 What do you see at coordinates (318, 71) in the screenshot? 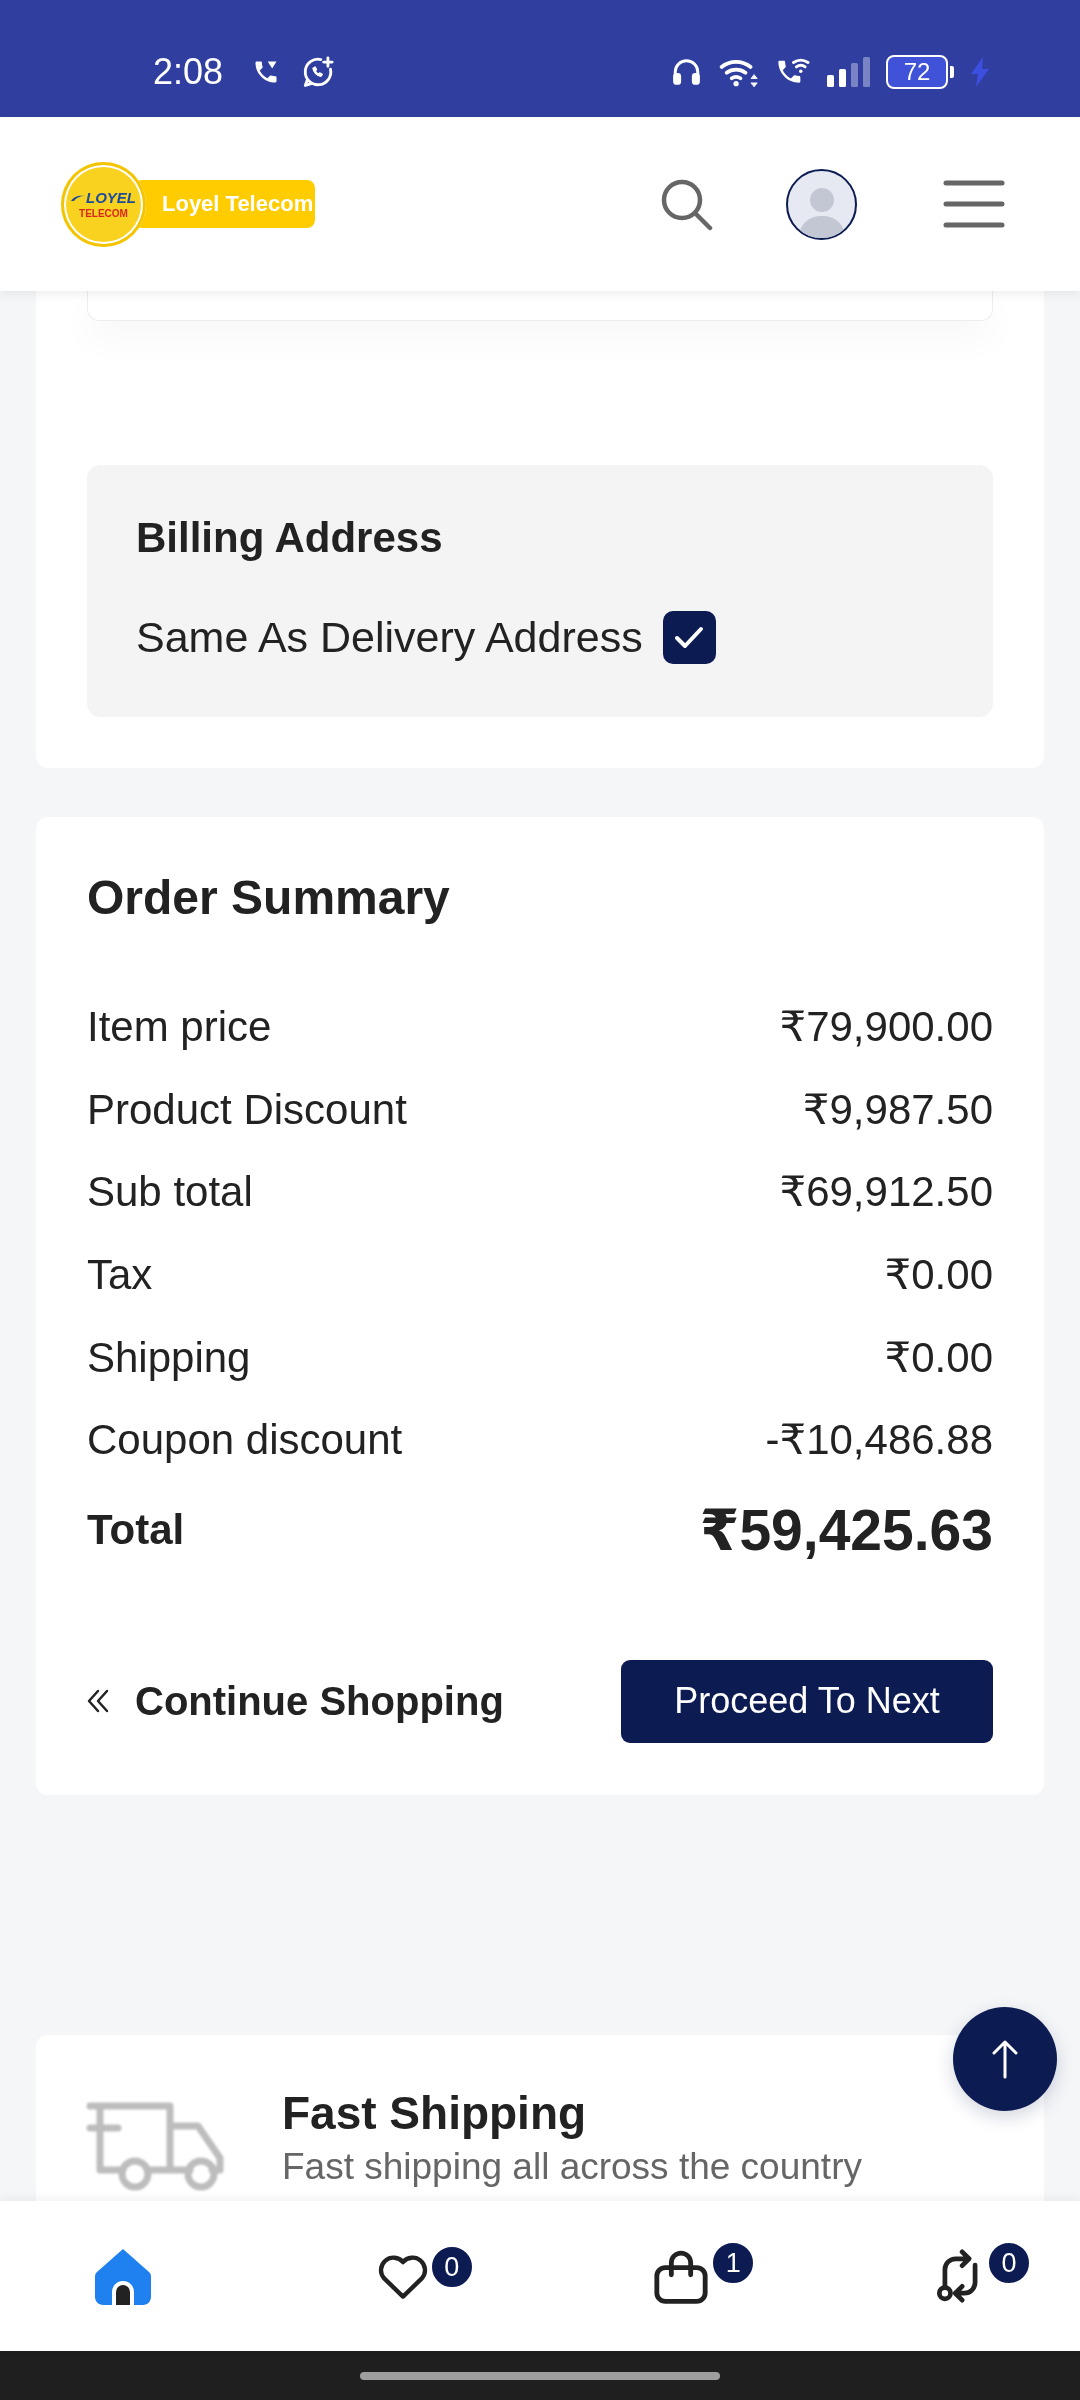
I see `chat-bubble-icon` at bounding box center [318, 71].